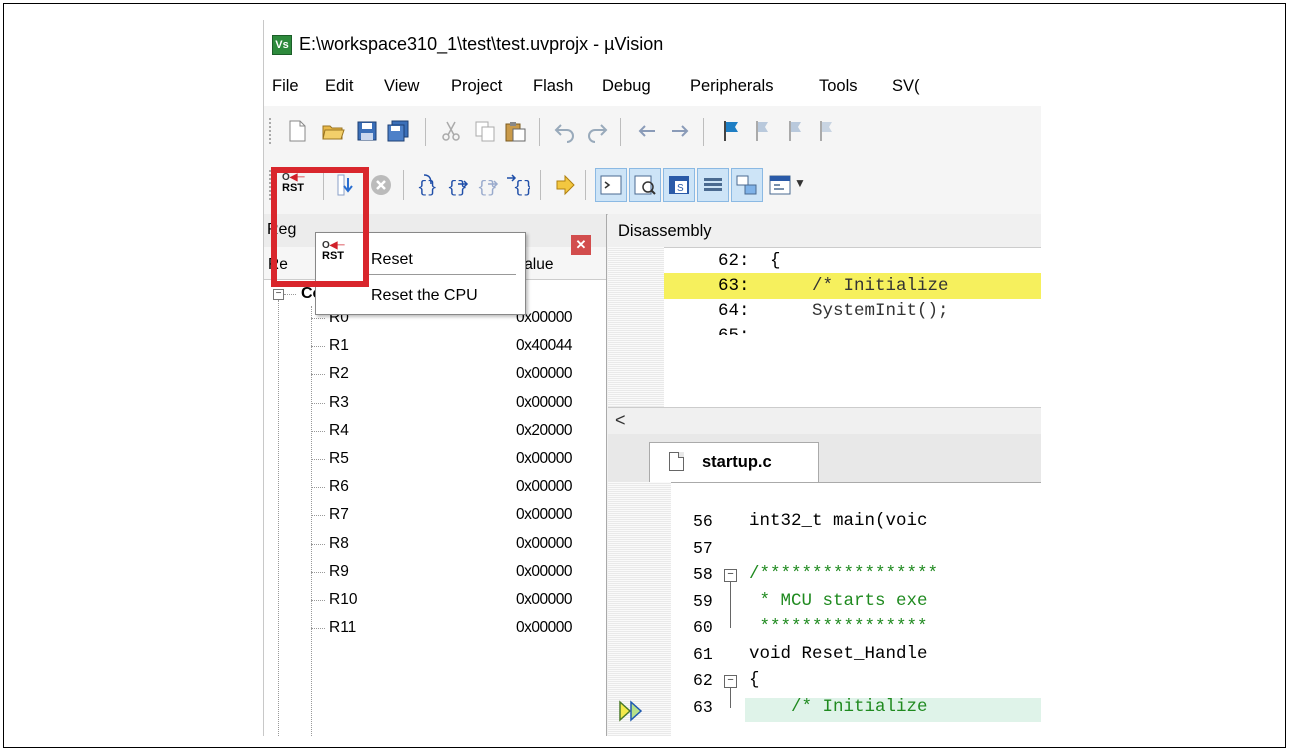 The image size is (1291, 753). Describe the element at coordinates (451, 131) in the screenshot. I see `cut-icon` at that location.